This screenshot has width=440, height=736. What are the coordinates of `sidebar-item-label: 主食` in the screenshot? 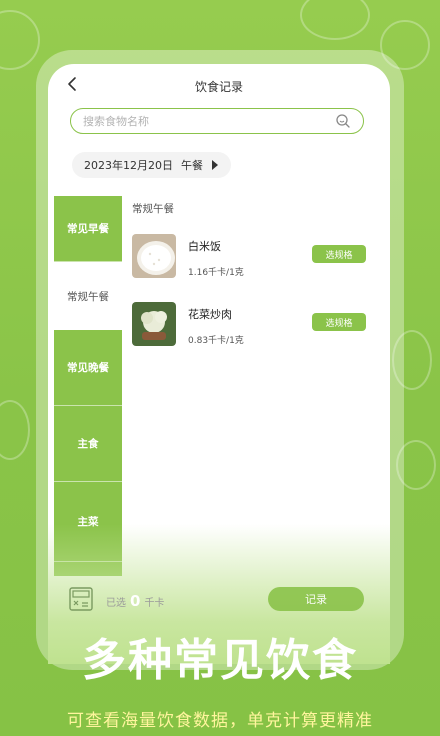 It's located at (88, 444).